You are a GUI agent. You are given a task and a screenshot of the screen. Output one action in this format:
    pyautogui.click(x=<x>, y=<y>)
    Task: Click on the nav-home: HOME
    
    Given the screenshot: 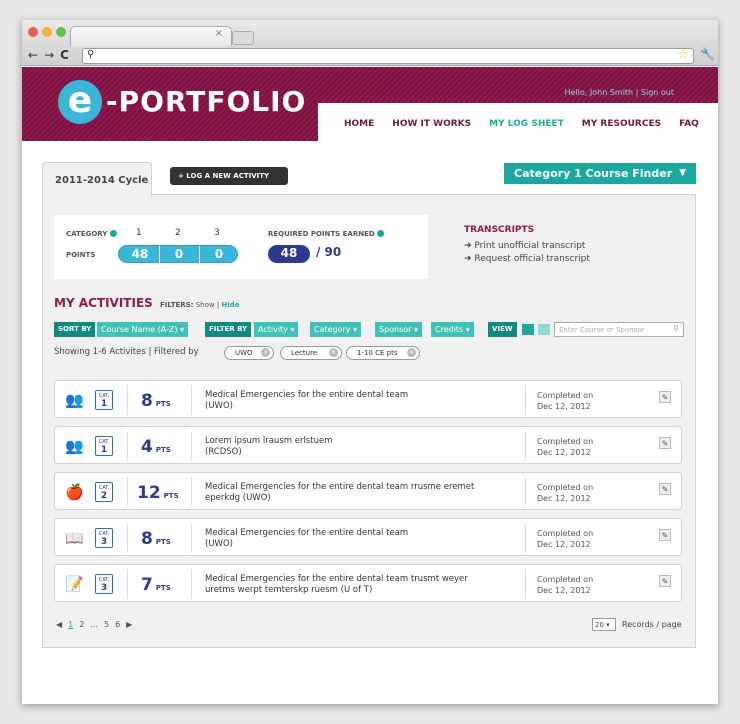 What is the action you would take?
    pyautogui.click(x=359, y=124)
    